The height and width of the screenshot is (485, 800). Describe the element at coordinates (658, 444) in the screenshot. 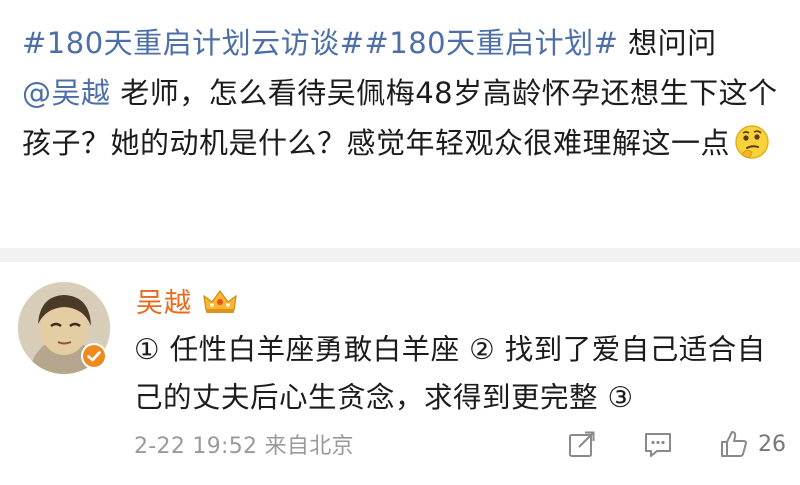

I see `comment-icon` at that location.